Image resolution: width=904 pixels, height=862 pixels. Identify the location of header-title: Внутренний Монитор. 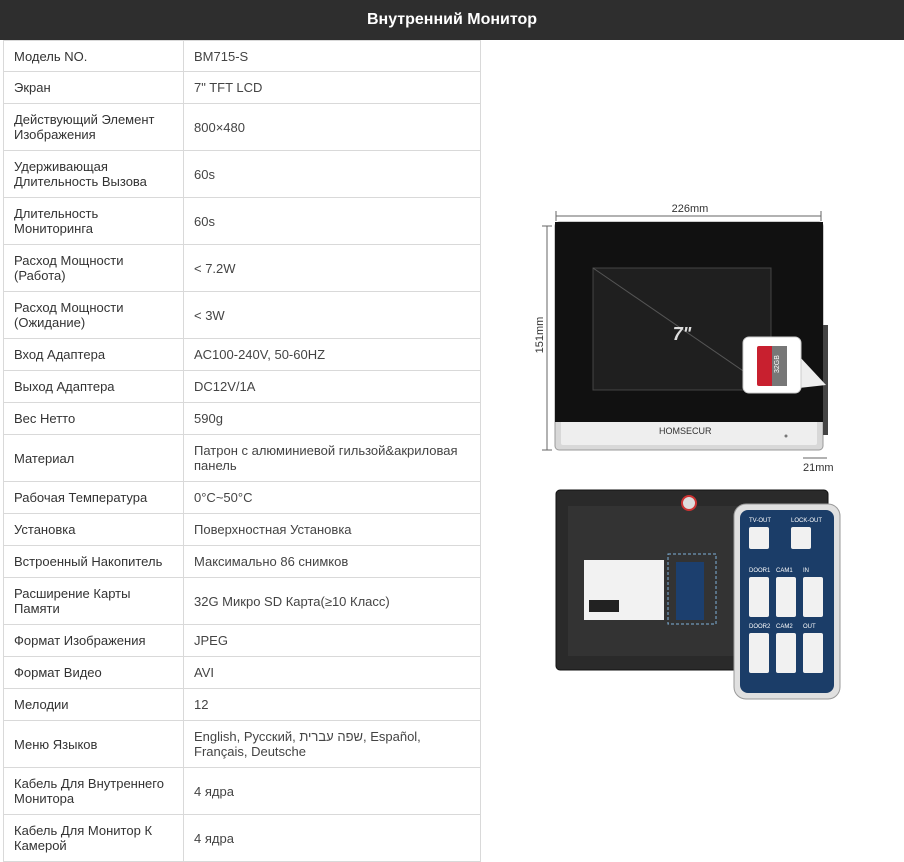
(452, 19).